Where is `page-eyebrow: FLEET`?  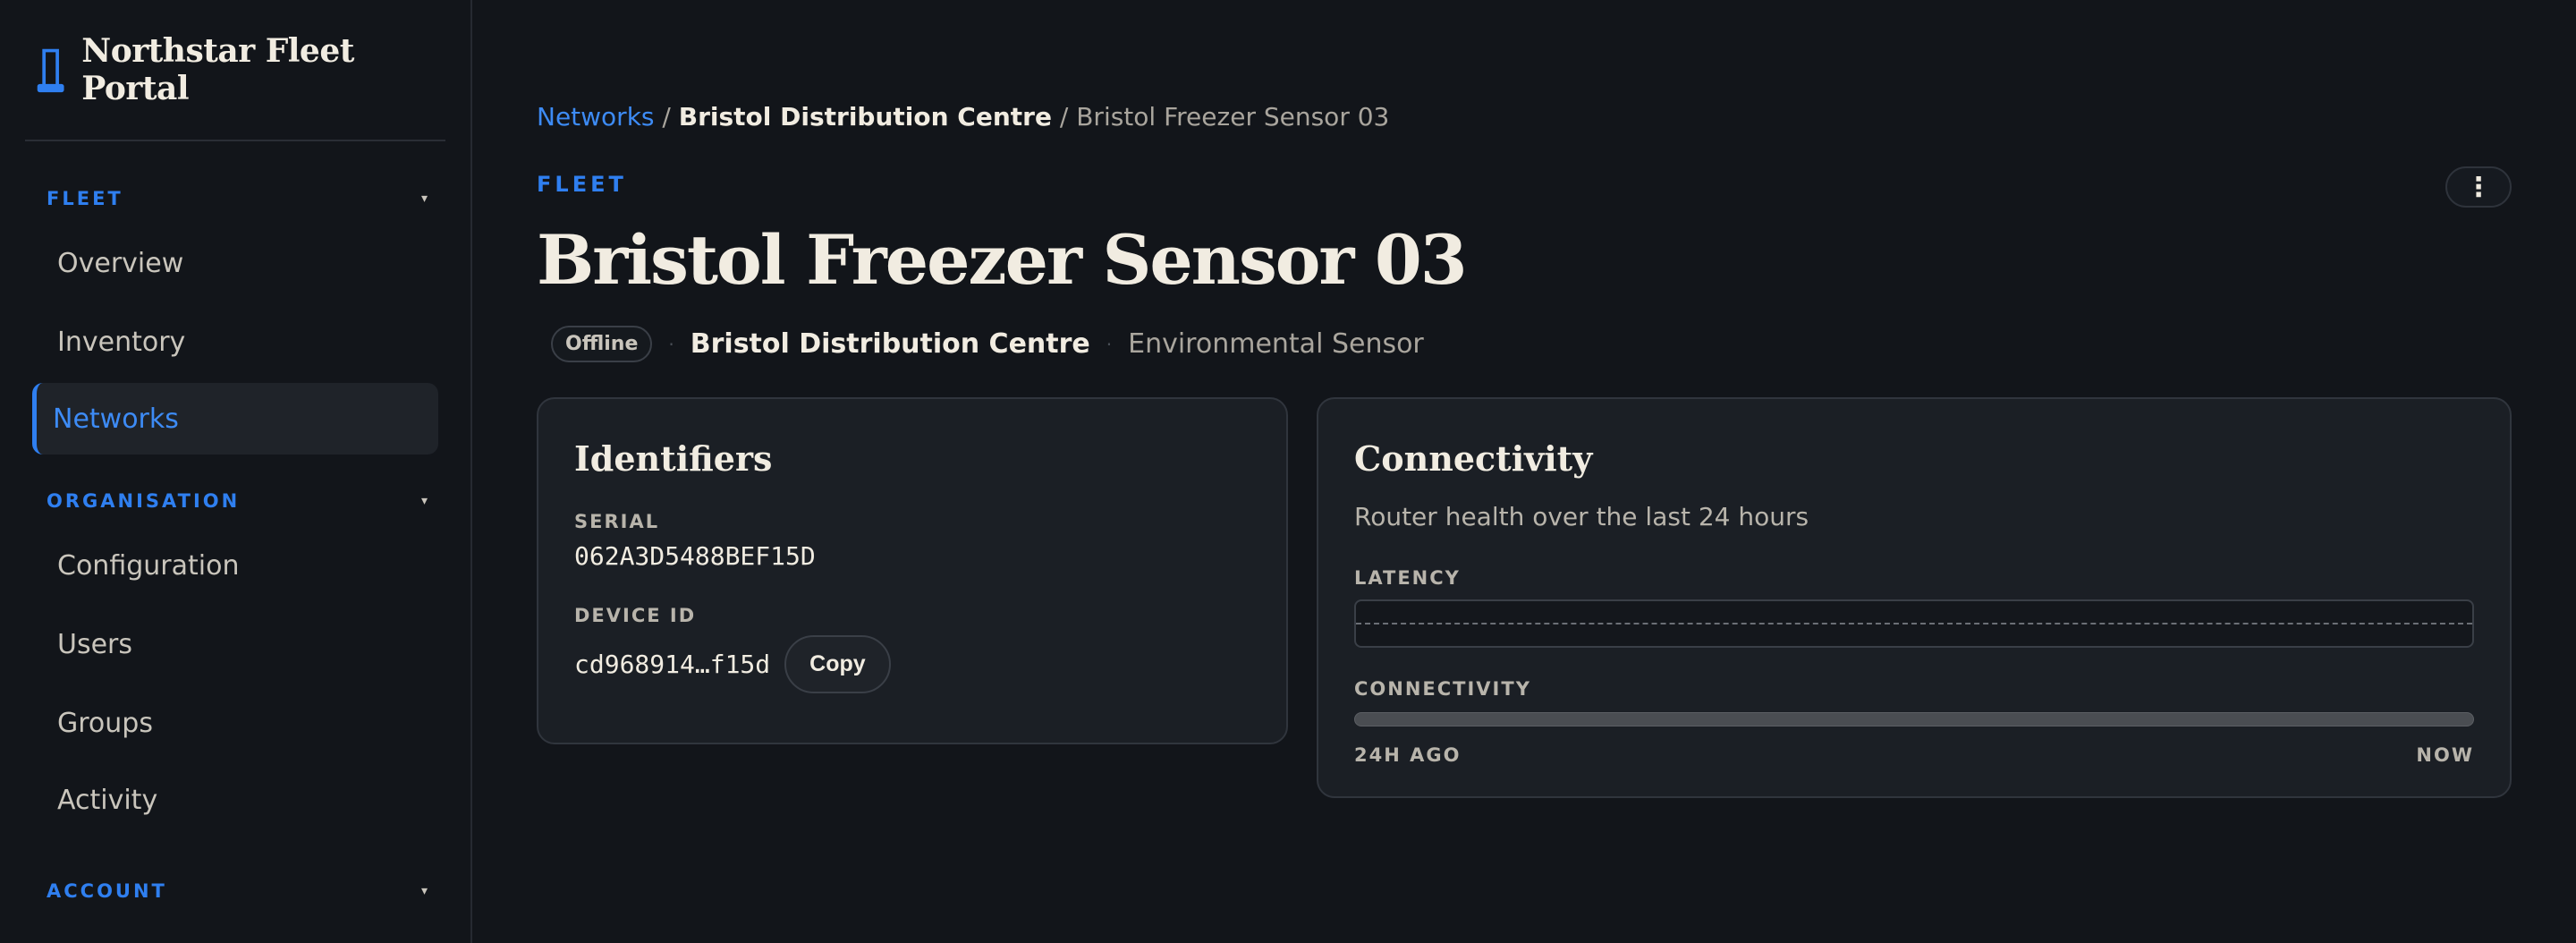 page-eyebrow: FLEET is located at coordinates (582, 184).